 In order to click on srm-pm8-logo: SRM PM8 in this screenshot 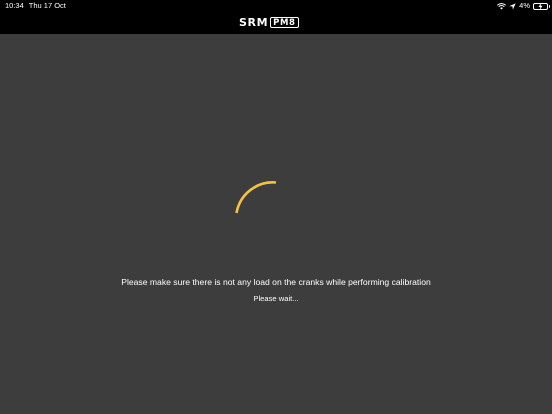, I will do `click(269, 22)`.